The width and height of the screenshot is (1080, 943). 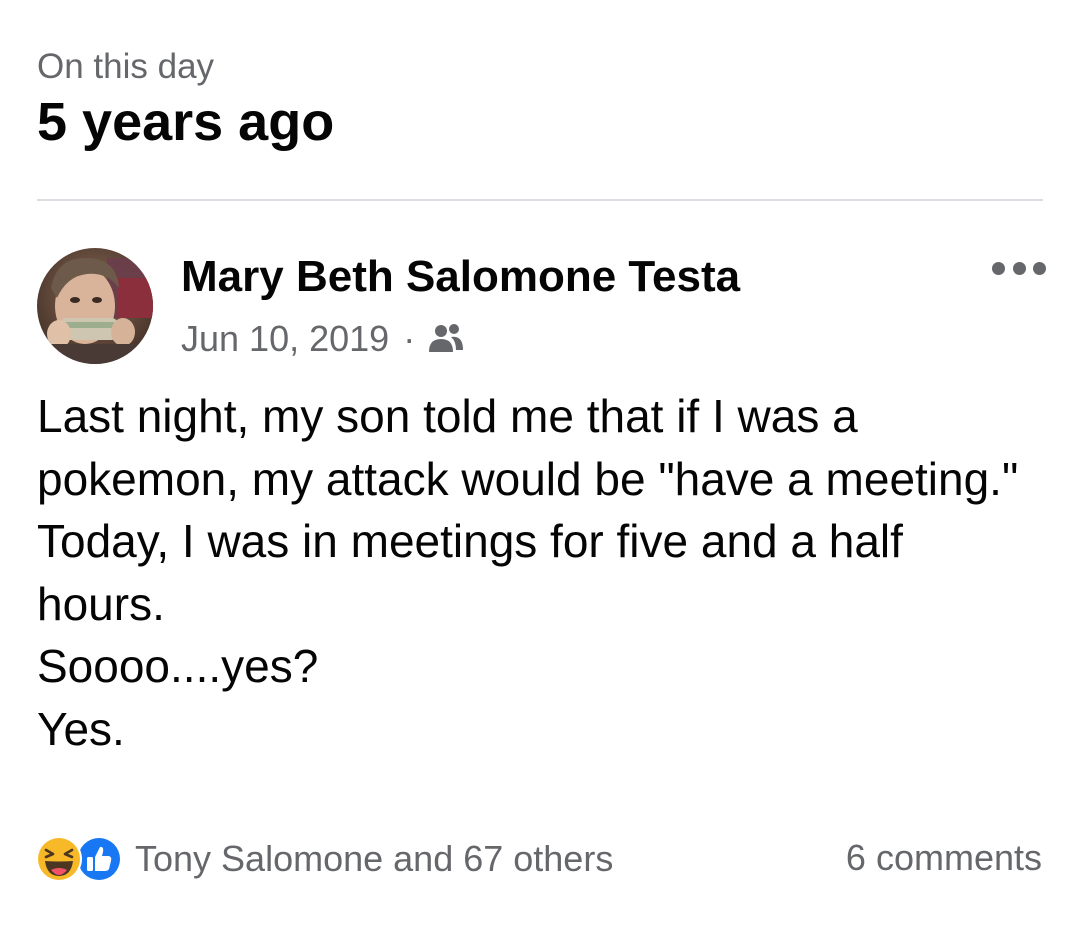 I want to click on reactions-summary: Tony Salomone and 67 others, so click(x=324, y=859).